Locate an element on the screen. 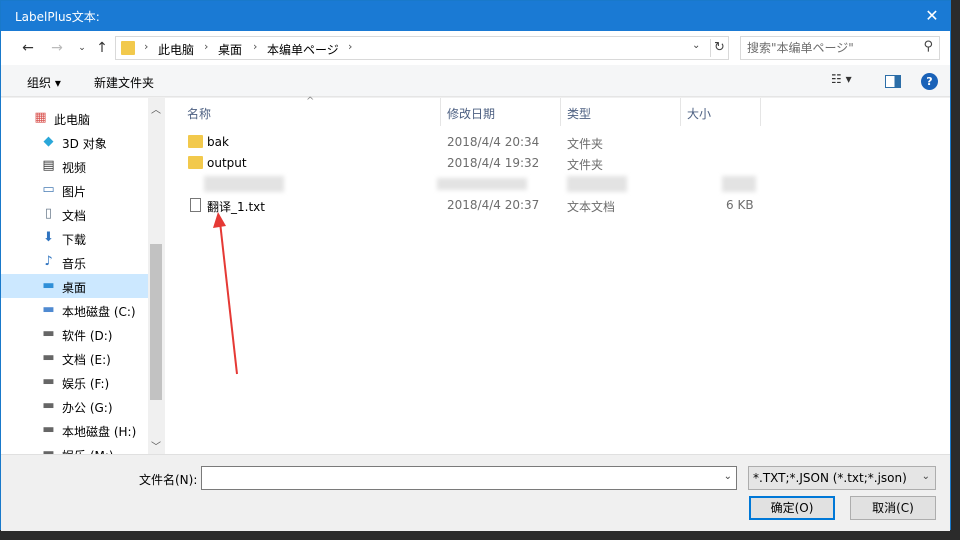 This screenshot has height=540, width=960. sidebar-item-label: 娱乐 (F:) is located at coordinates (86, 384).